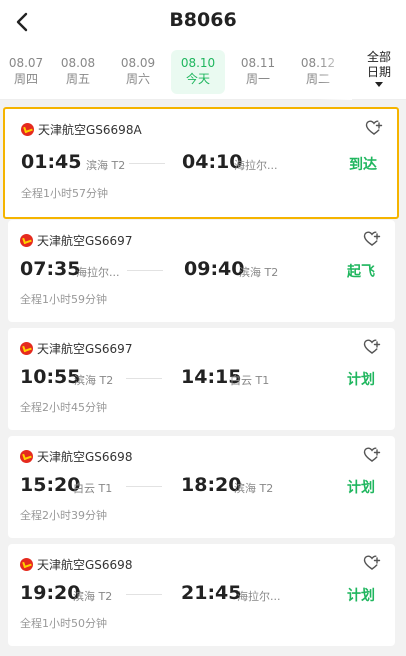 The height and width of the screenshot is (656, 406). What do you see at coordinates (211, 593) in the screenshot?
I see `arrival-time: 21:45` at bounding box center [211, 593].